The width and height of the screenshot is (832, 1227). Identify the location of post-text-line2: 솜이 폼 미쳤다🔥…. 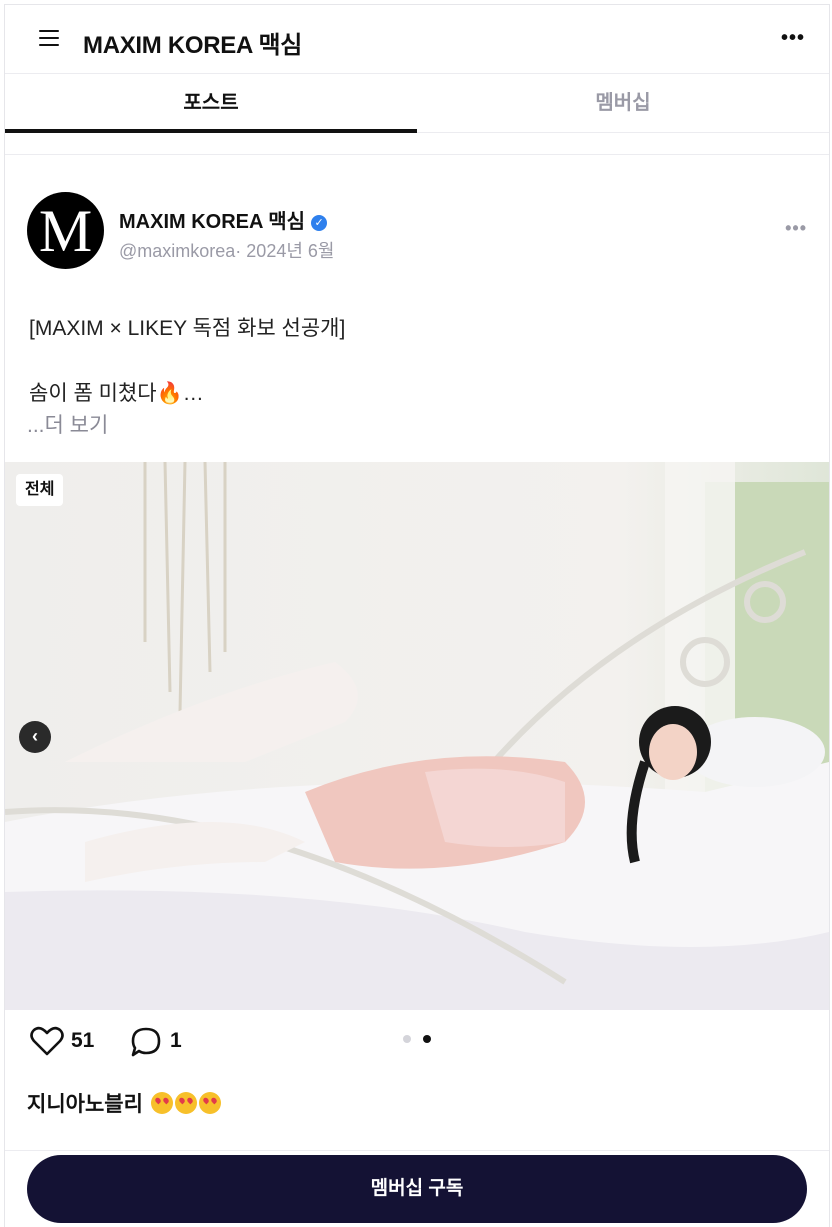
(116, 393).